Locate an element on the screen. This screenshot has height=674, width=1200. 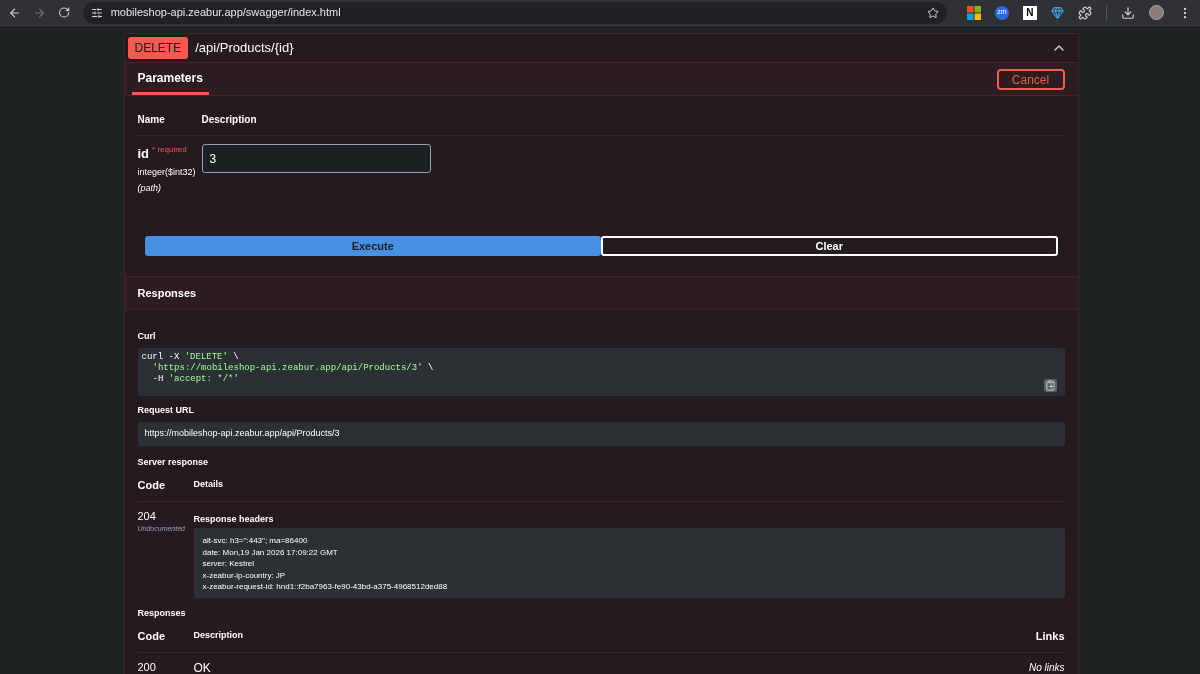
links-text: No links is located at coordinates (1046, 667).